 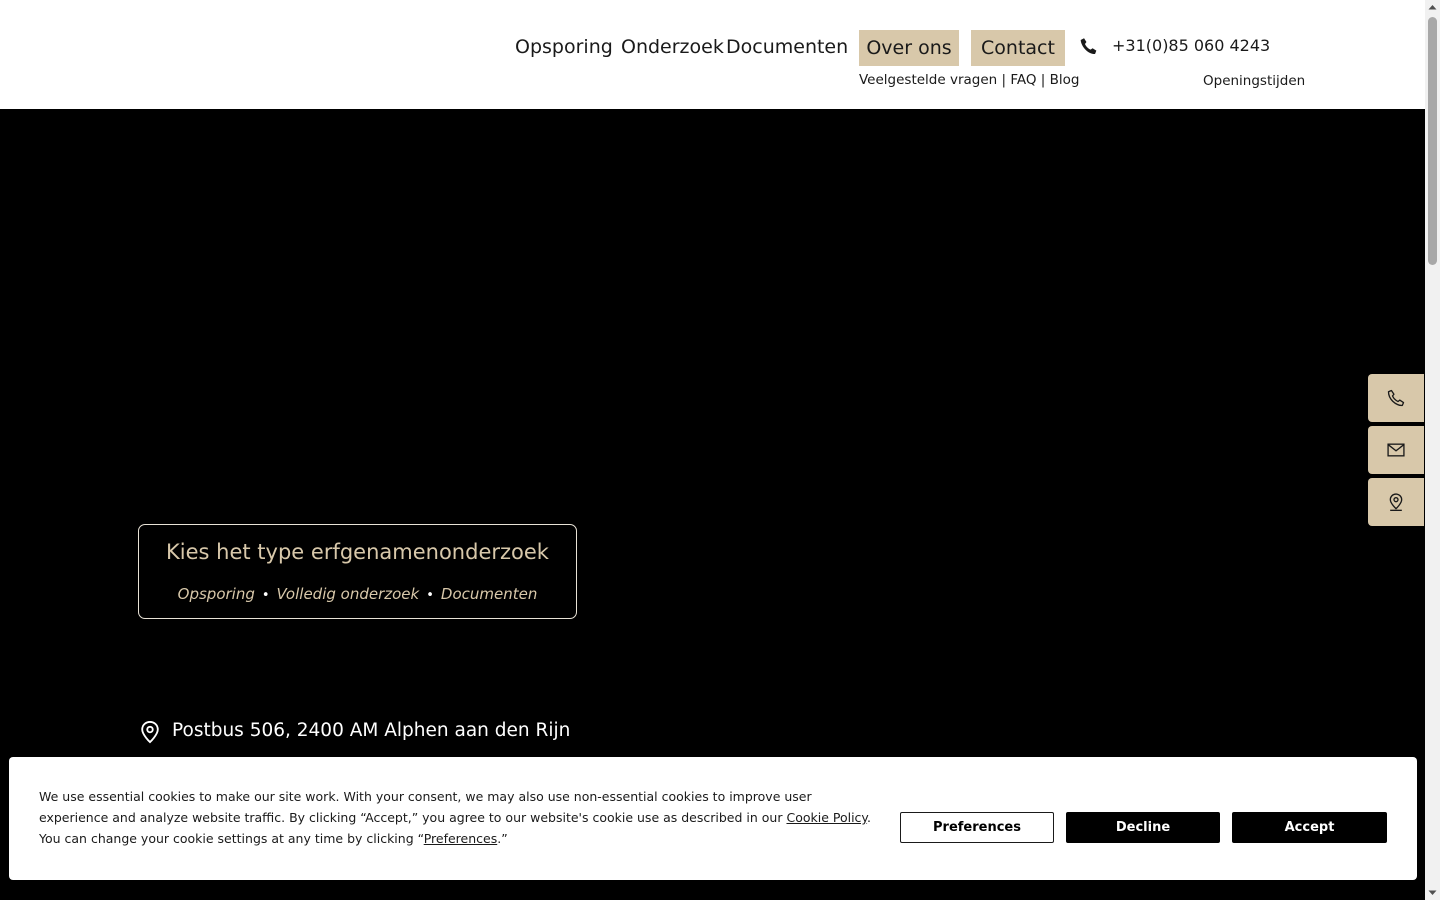 I want to click on cookie-policy-link: Cookie Policy, so click(x=826, y=817).